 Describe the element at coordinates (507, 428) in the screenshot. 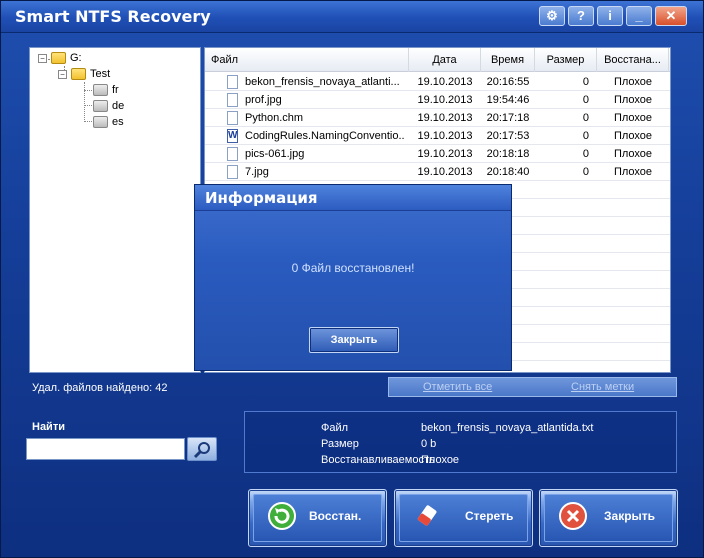

I see `detail-file-value: bekon_frensis_novaya_atlantida.txt` at that location.